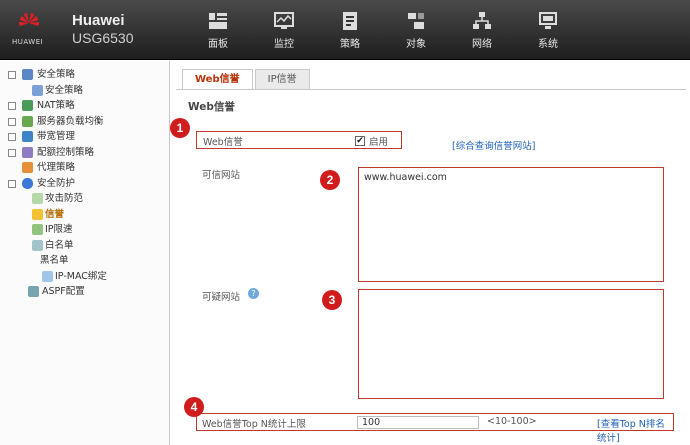  I want to click on sidebar-item-aspf: ASPF配置, so click(84, 292).